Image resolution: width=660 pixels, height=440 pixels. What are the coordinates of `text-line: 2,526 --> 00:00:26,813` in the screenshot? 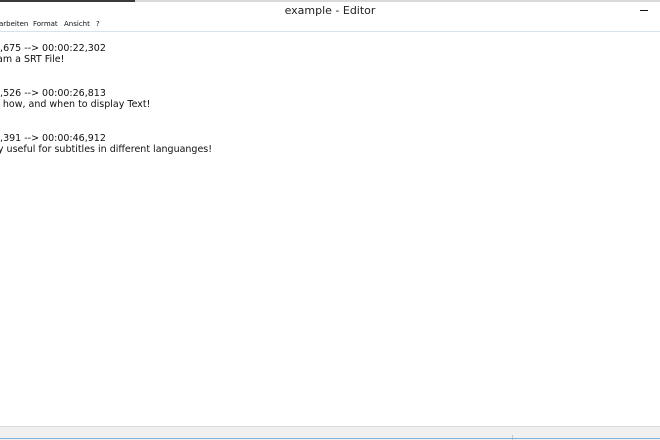 It's located at (53, 93).